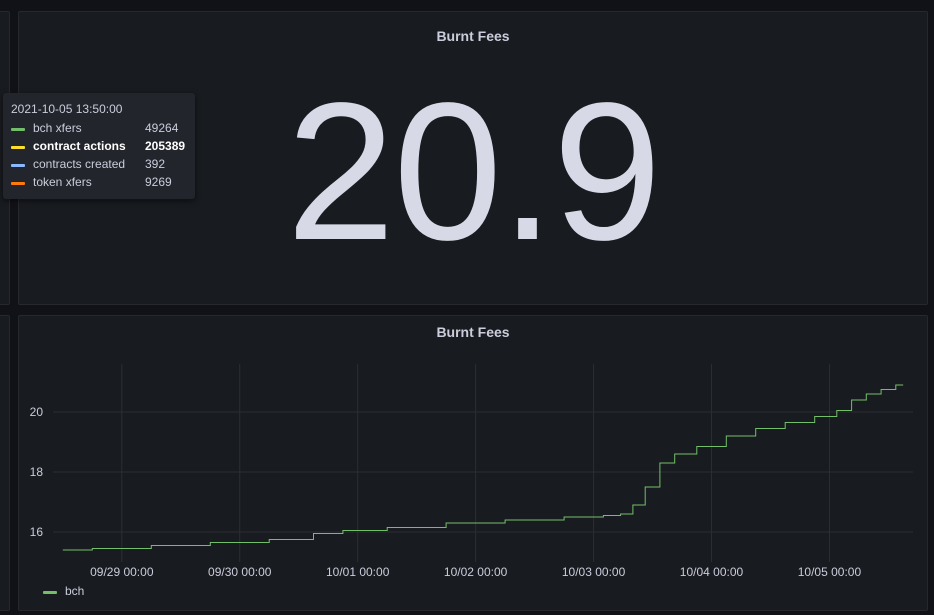  I want to click on tooltip-row-bch-xfers: bch xfers 49264, so click(101, 129).